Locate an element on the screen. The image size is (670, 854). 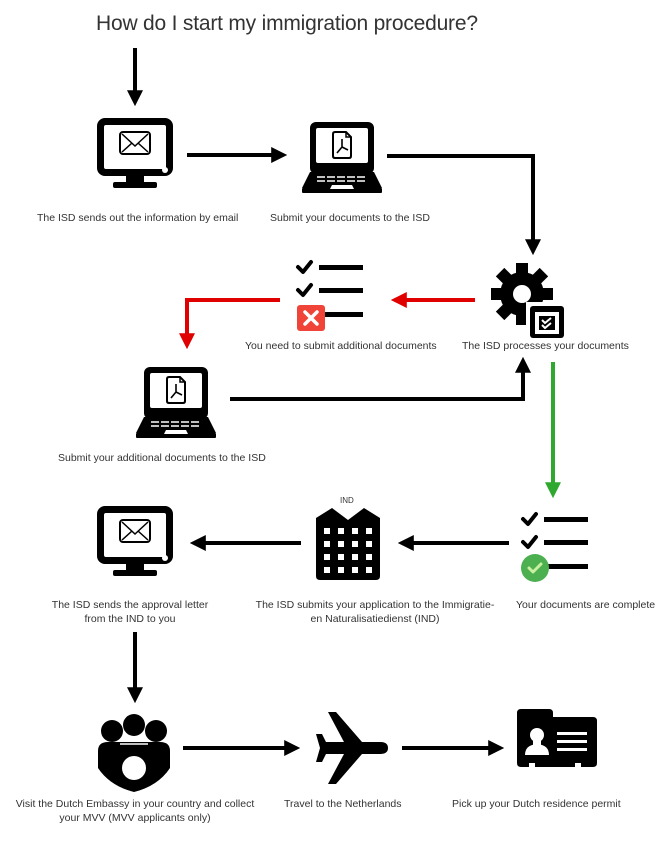
step-label-pickup-permit: Pick up your Dutch residence permit is located at coordinates (536, 804).